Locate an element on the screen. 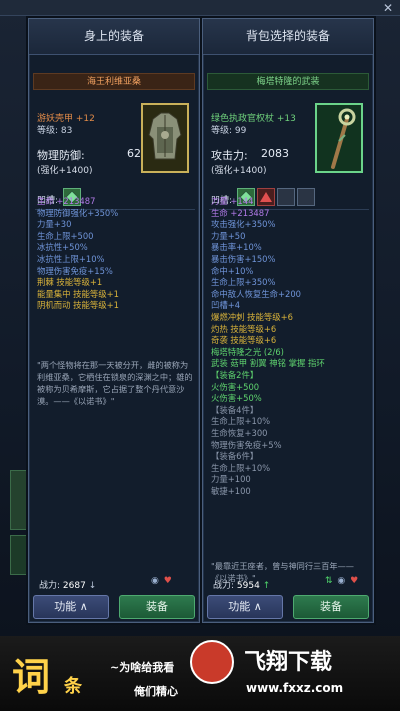 The width and height of the screenshot is (400, 711). stat-line: 攻击强化+350% is located at coordinates (243, 224).